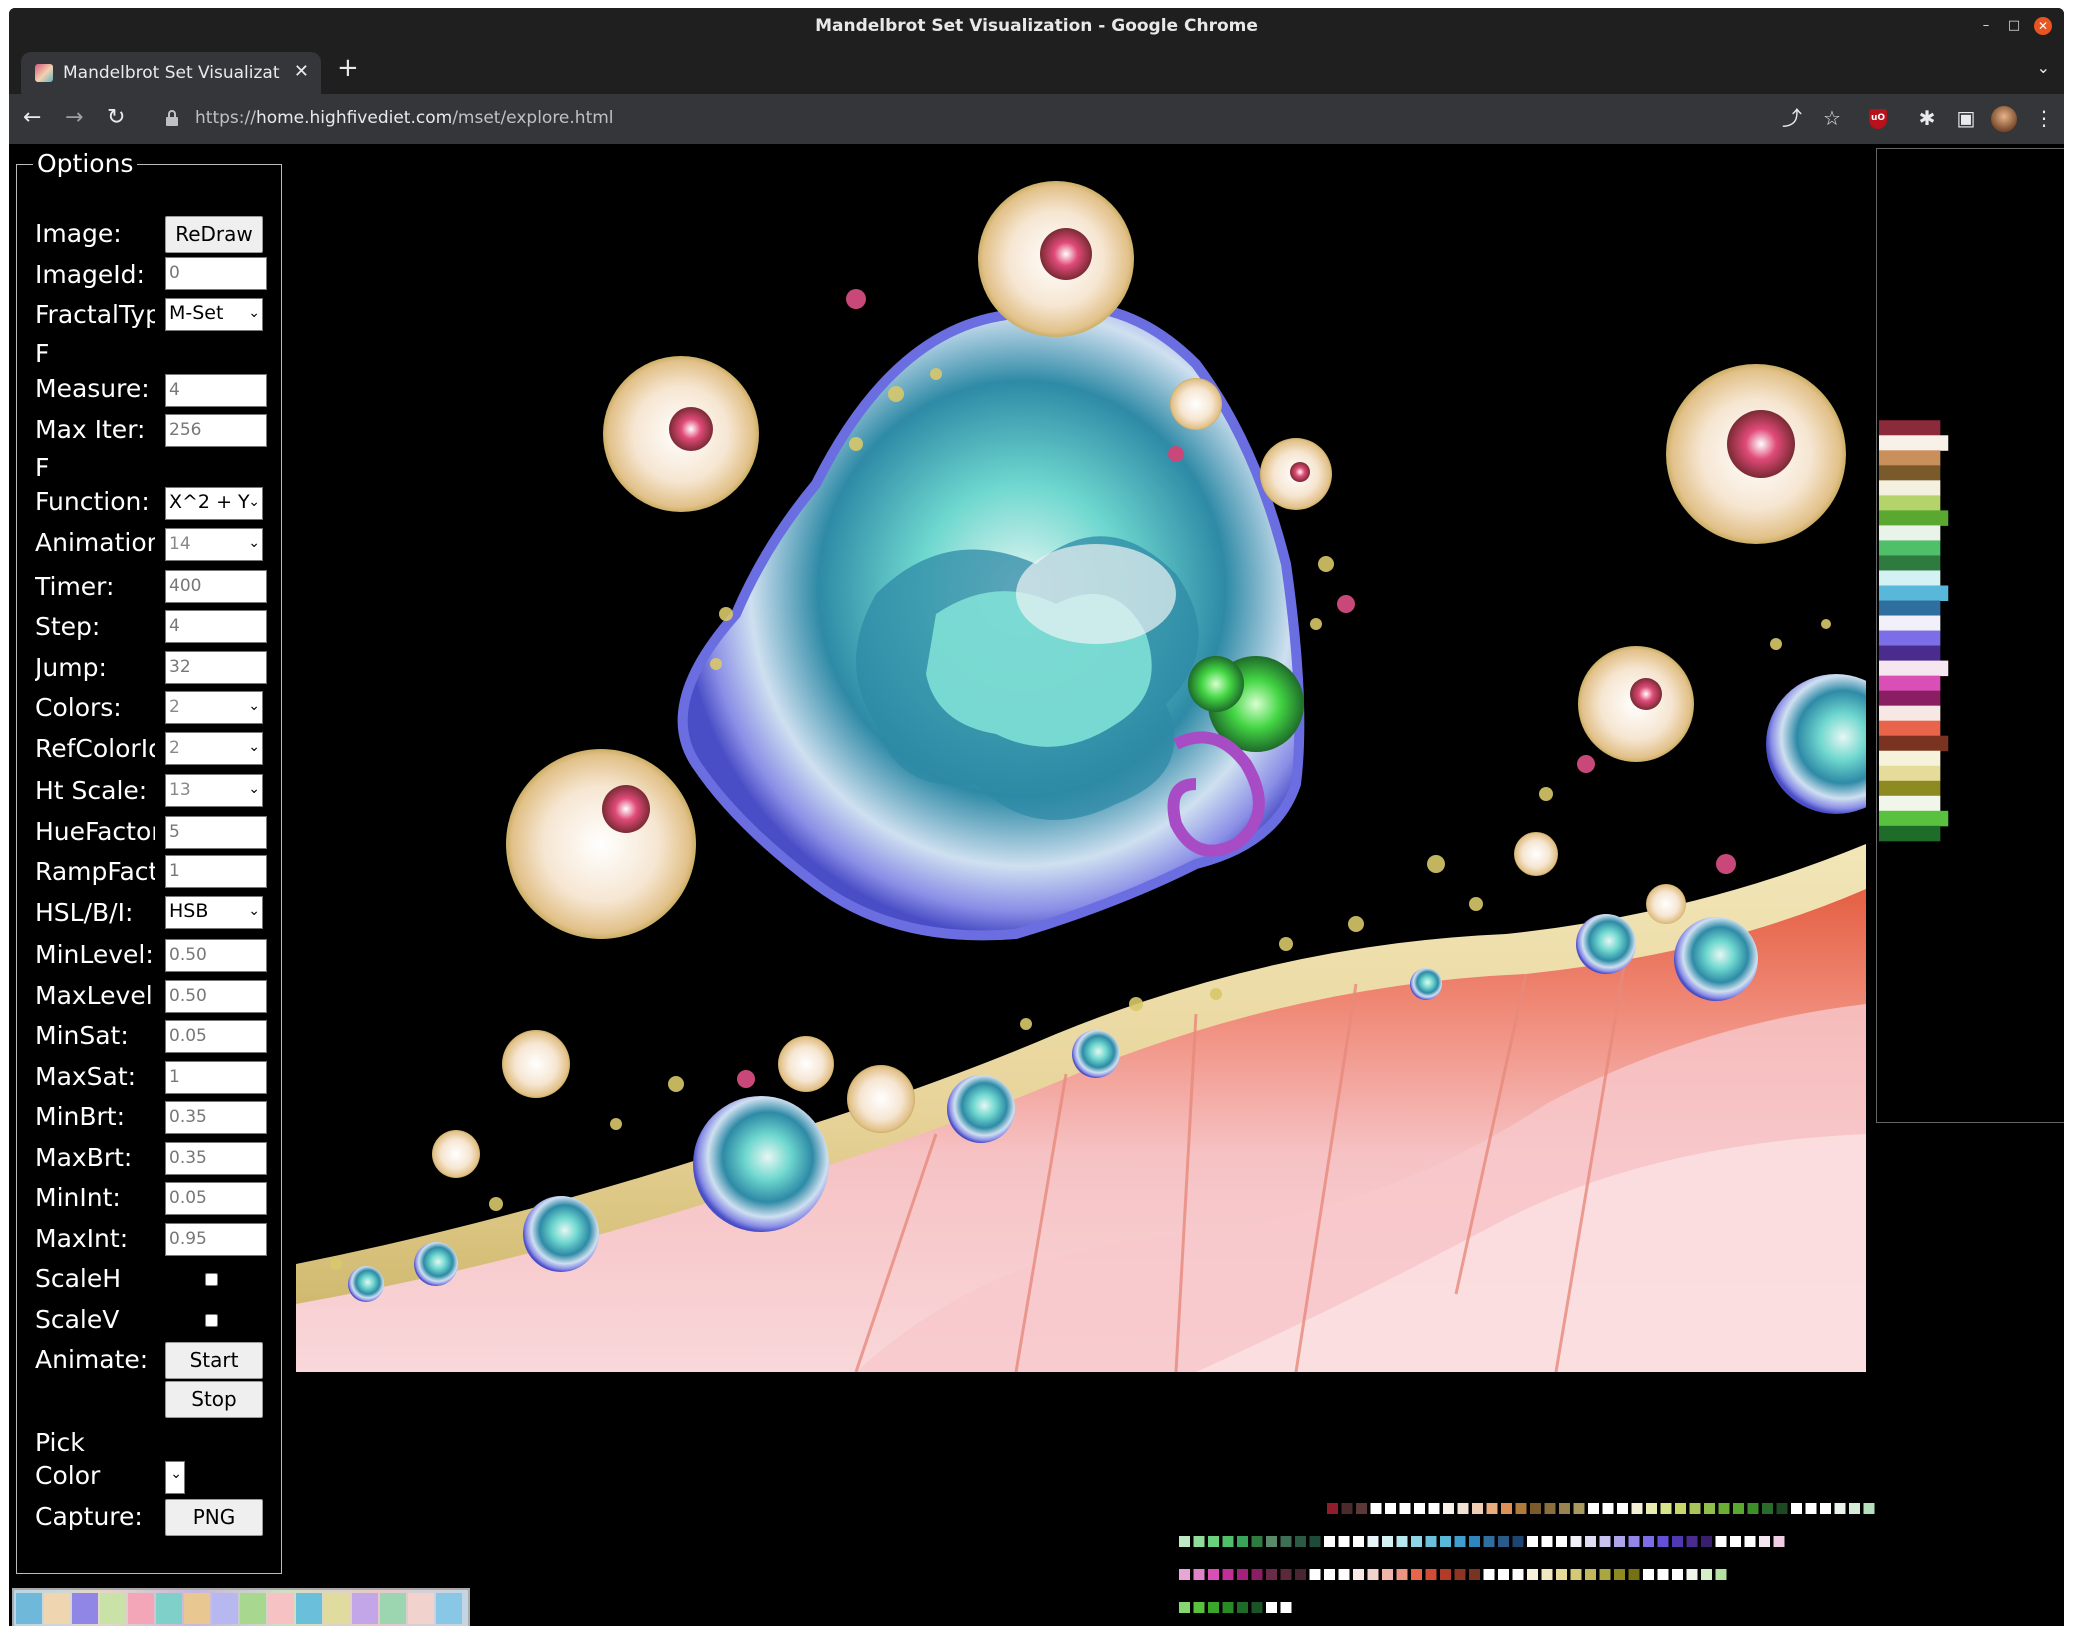  What do you see at coordinates (1970, 635) in the screenshot?
I see `palette-ramp-panel` at bounding box center [1970, 635].